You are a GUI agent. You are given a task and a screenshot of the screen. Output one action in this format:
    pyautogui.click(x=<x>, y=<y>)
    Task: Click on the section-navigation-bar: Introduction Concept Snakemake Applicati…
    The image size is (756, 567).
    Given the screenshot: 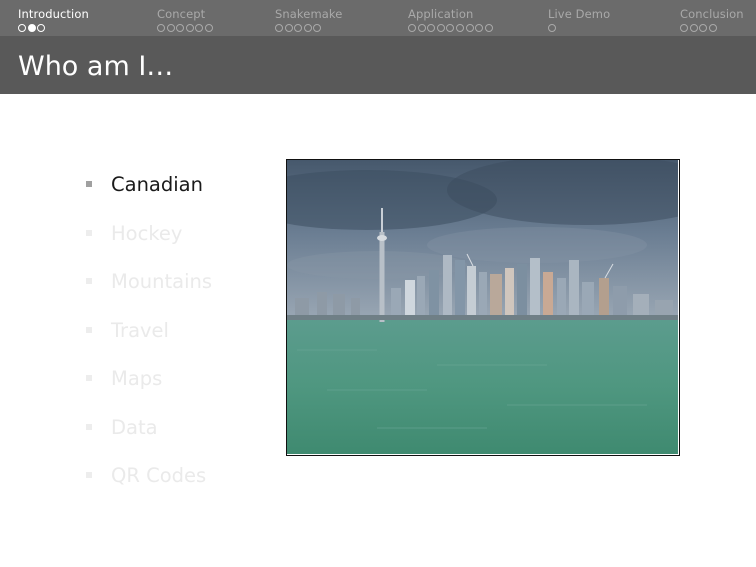 What is the action you would take?
    pyautogui.click(x=378, y=18)
    